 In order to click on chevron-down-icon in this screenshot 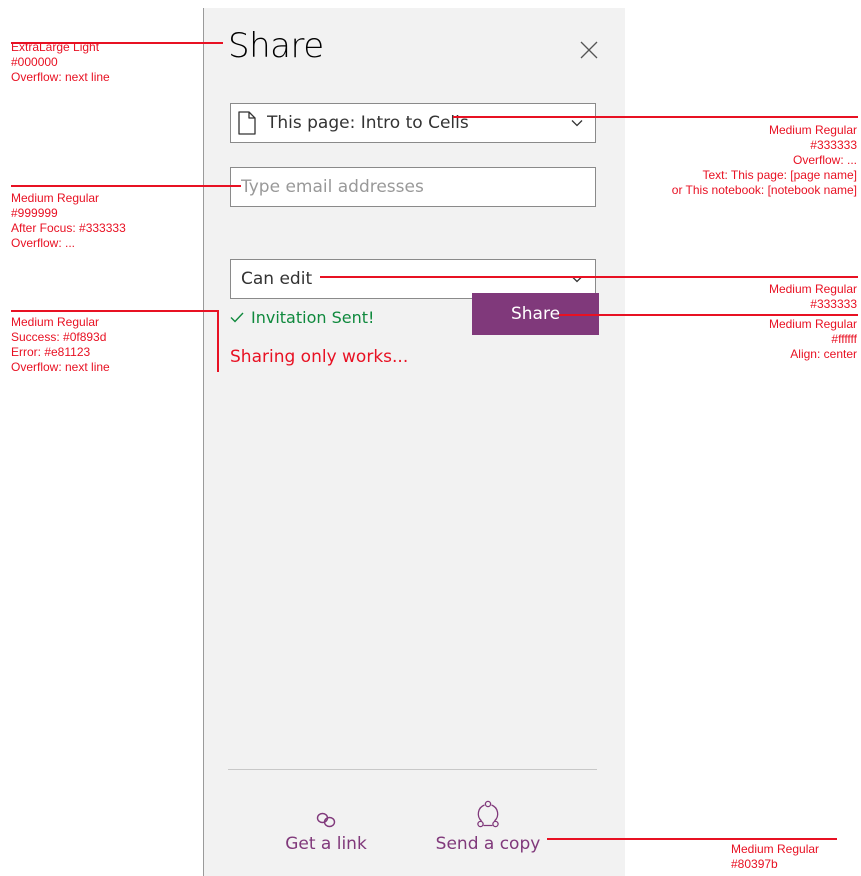, I will do `click(577, 123)`.